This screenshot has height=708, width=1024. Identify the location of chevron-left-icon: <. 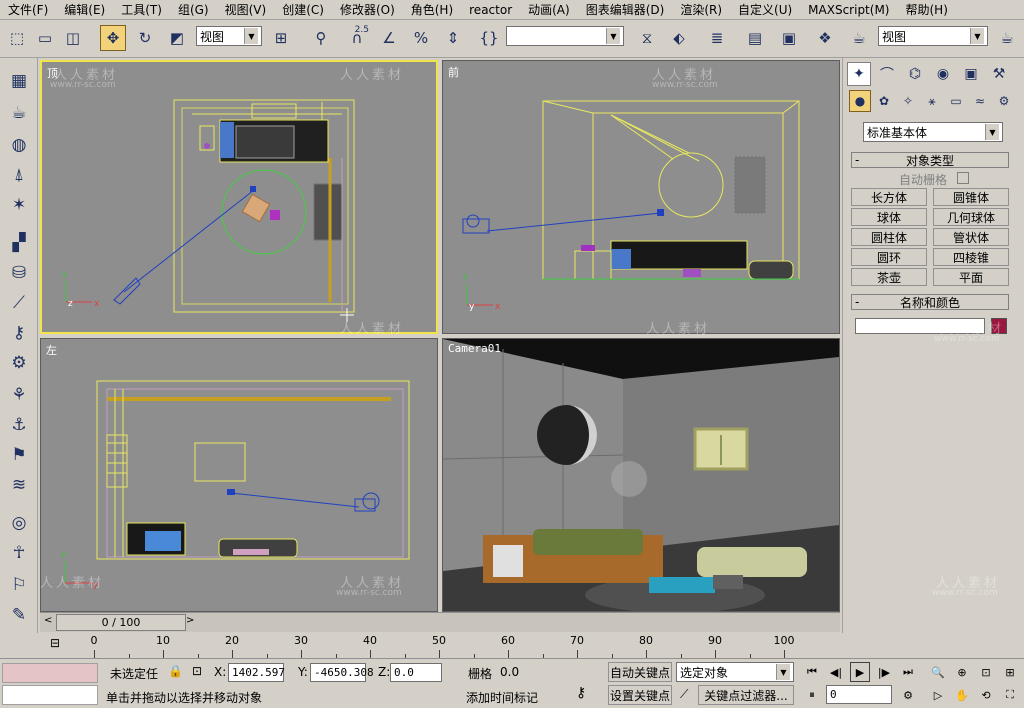
(50, 622).